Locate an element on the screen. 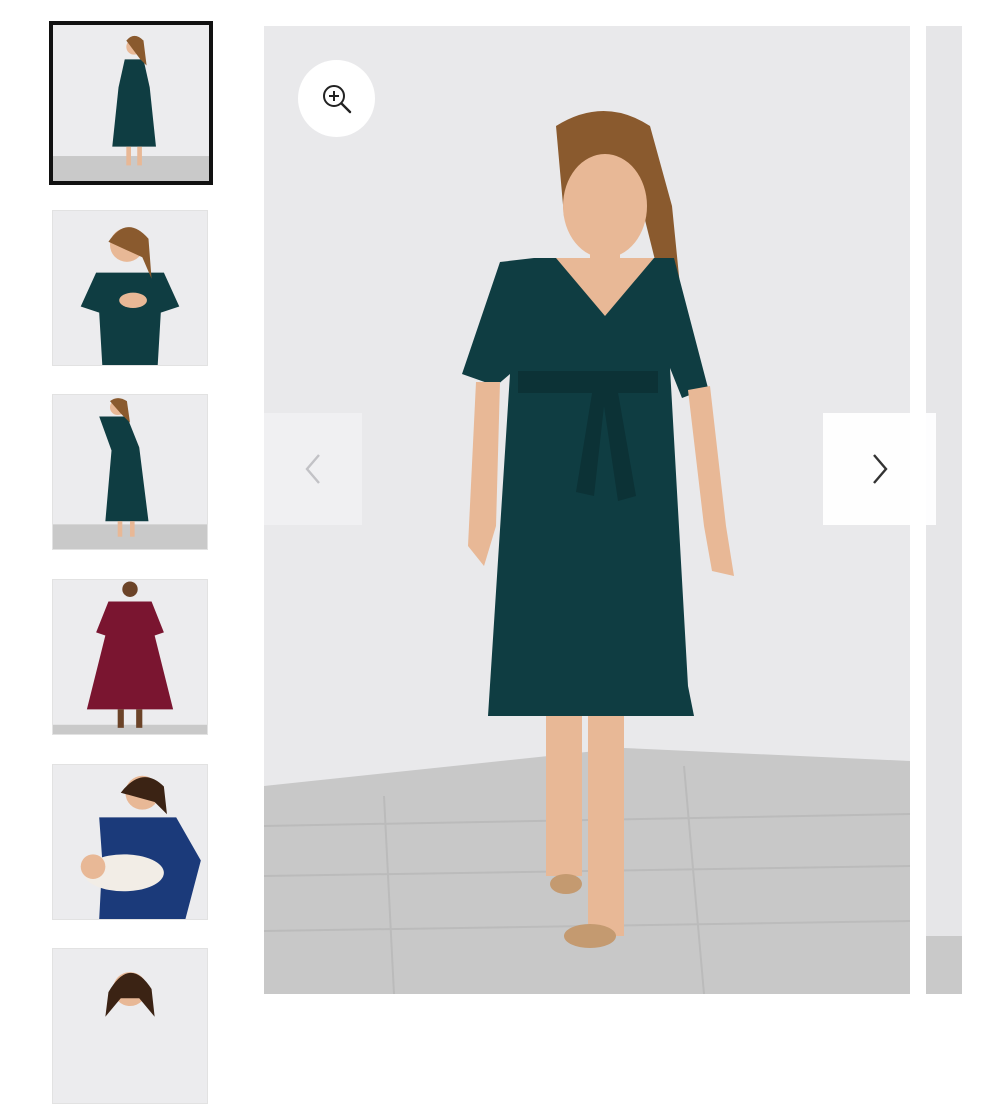  floor-strip is located at coordinates (944, 965).